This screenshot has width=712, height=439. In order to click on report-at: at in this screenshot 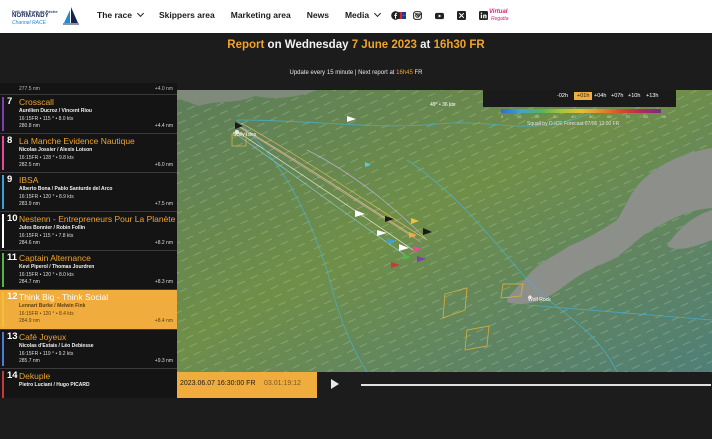, I will do `click(425, 45)`.